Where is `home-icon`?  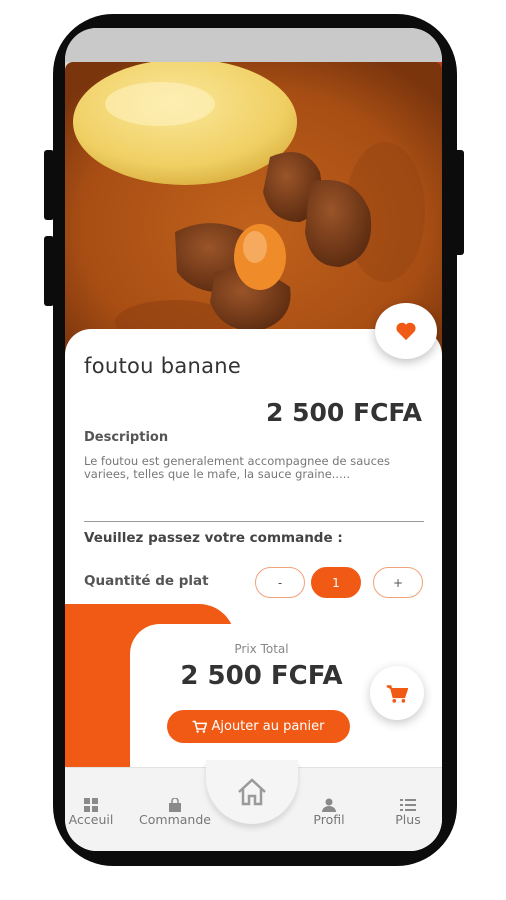 home-icon is located at coordinates (252, 792).